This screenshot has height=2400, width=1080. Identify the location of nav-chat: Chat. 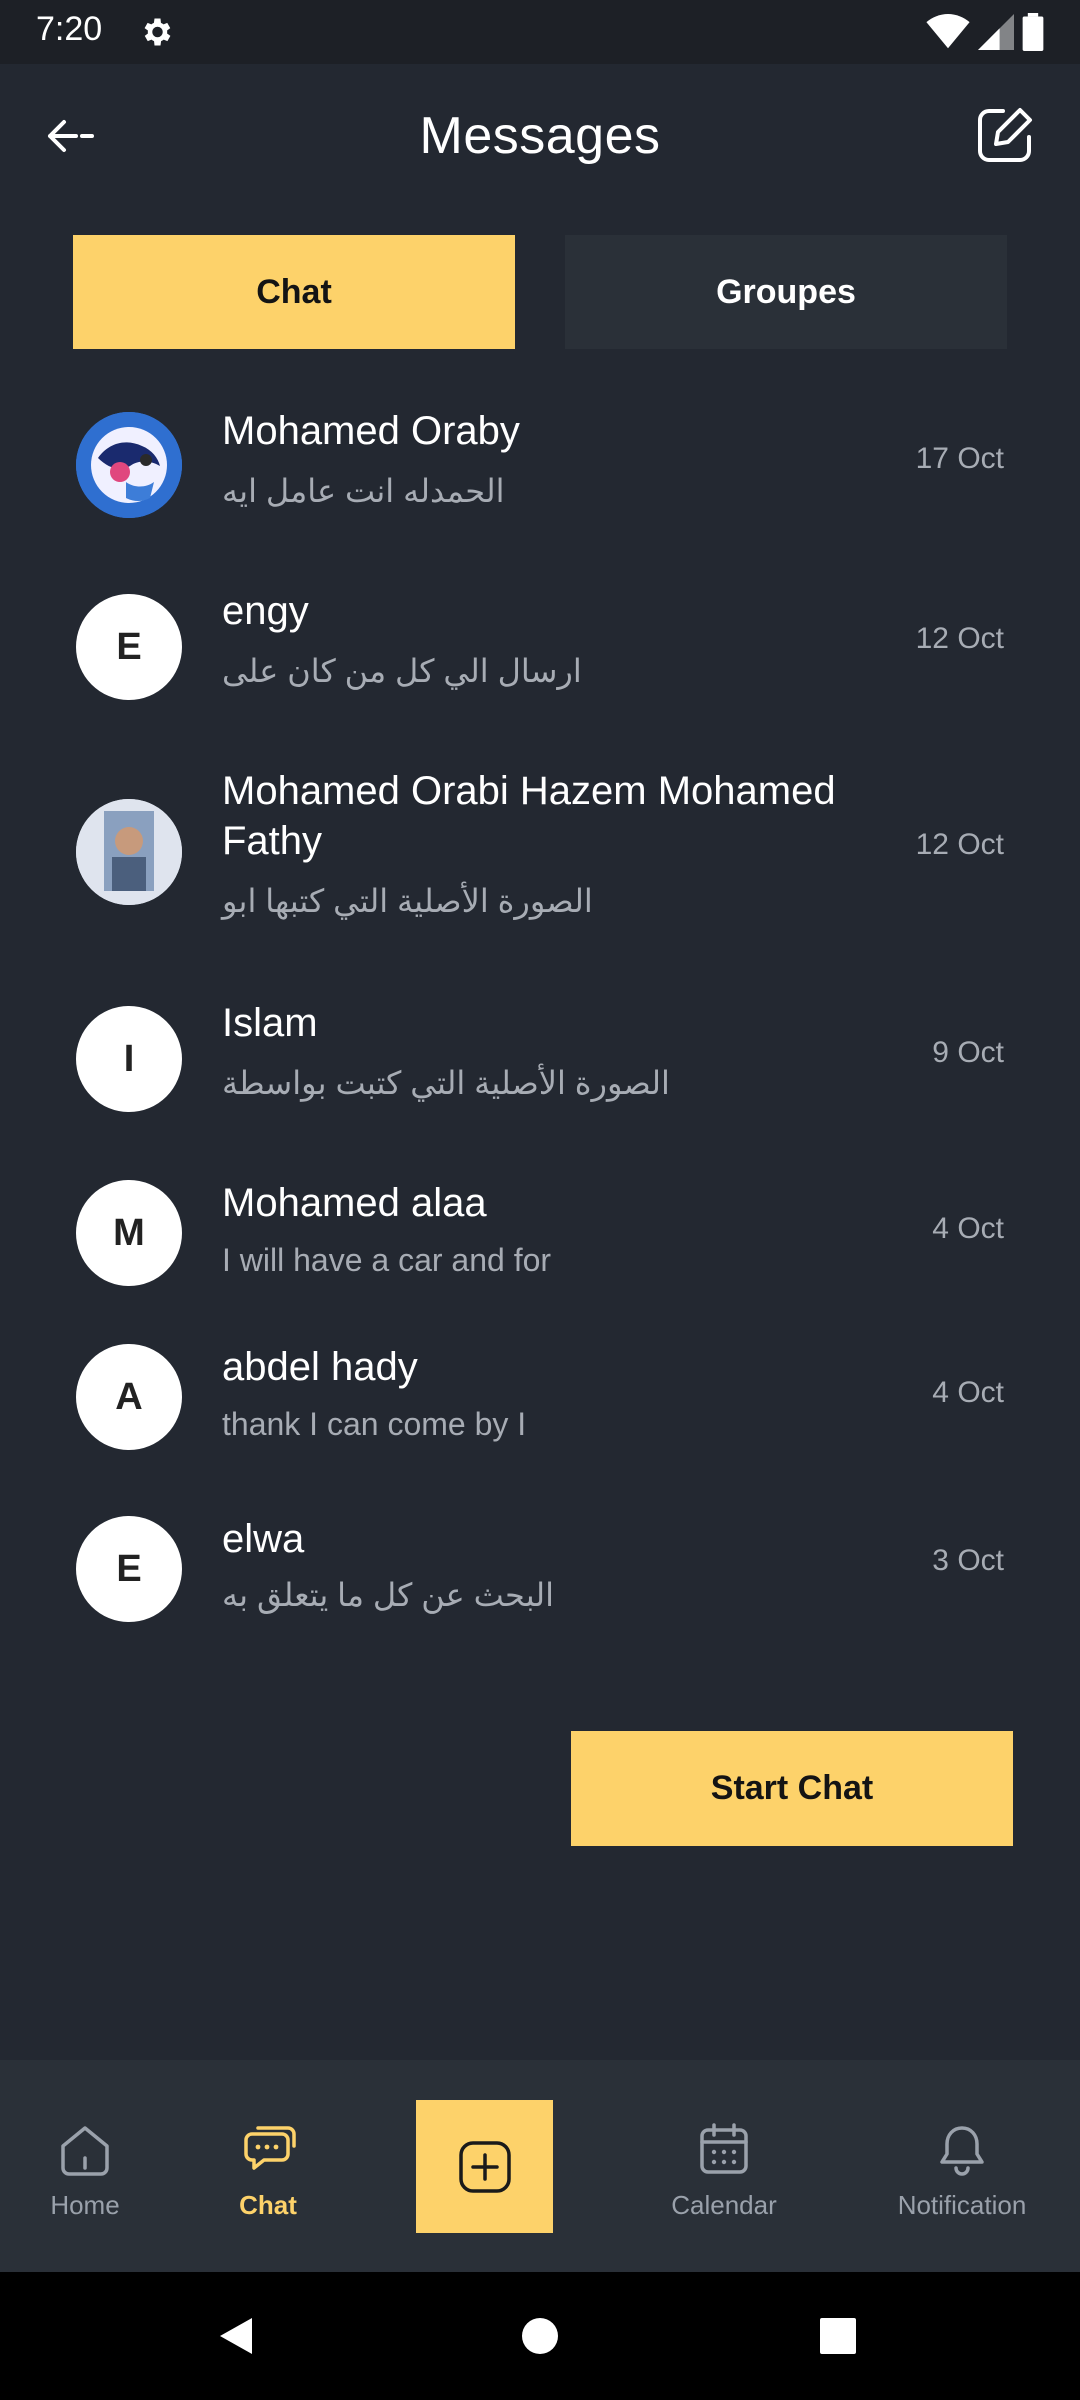
(268, 2166).